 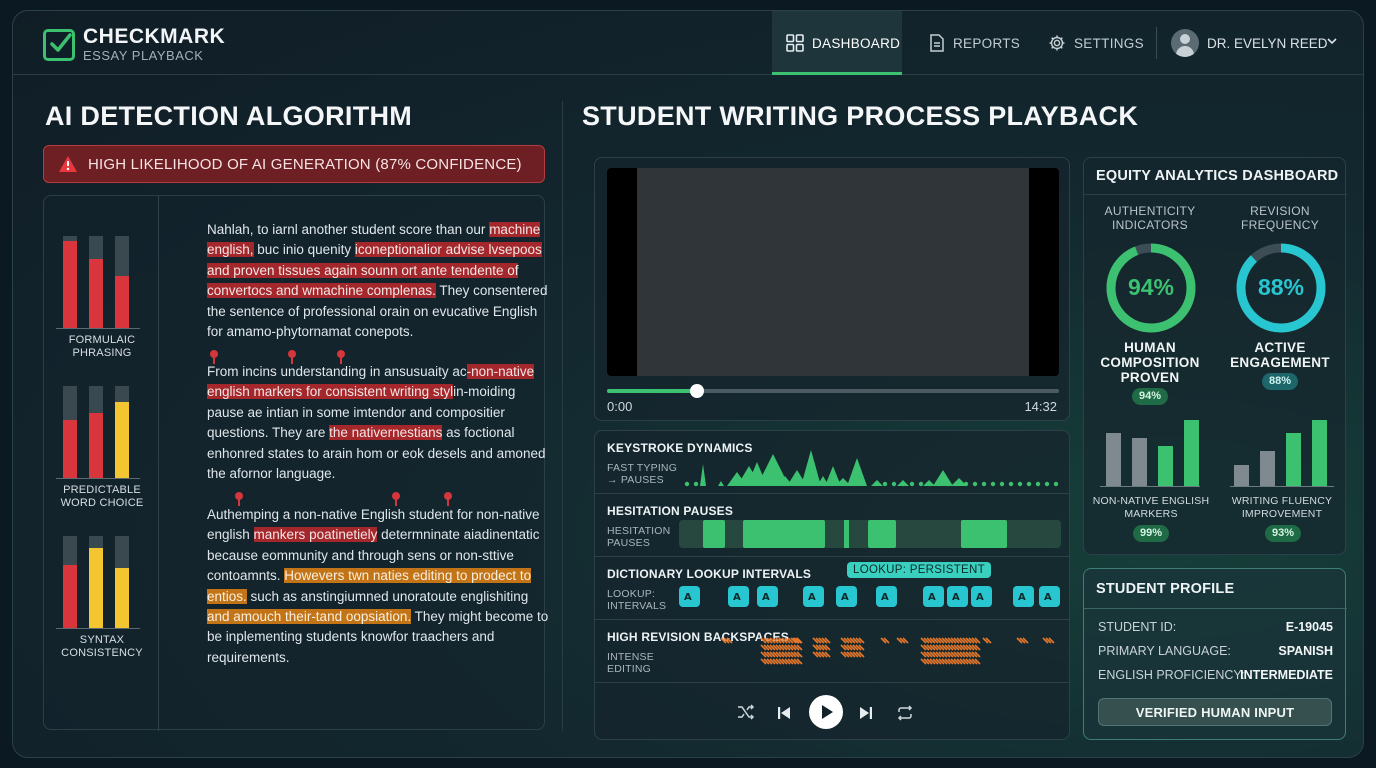 I want to click on flagged-phrase: and amouch their-tand oopsiation., so click(x=309, y=617).